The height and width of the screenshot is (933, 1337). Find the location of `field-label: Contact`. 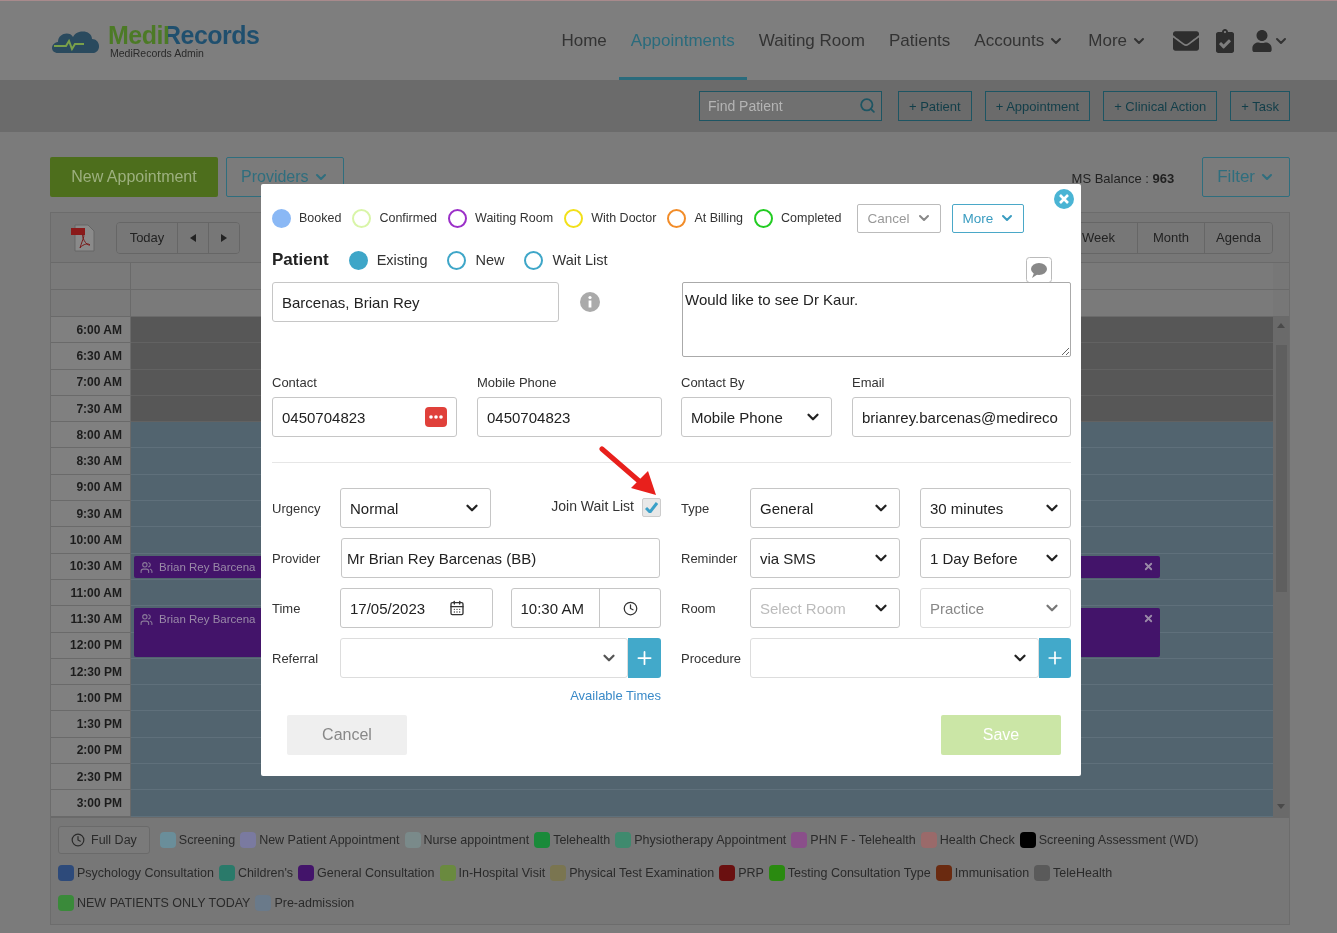

field-label: Contact is located at coordinates (295, 382).